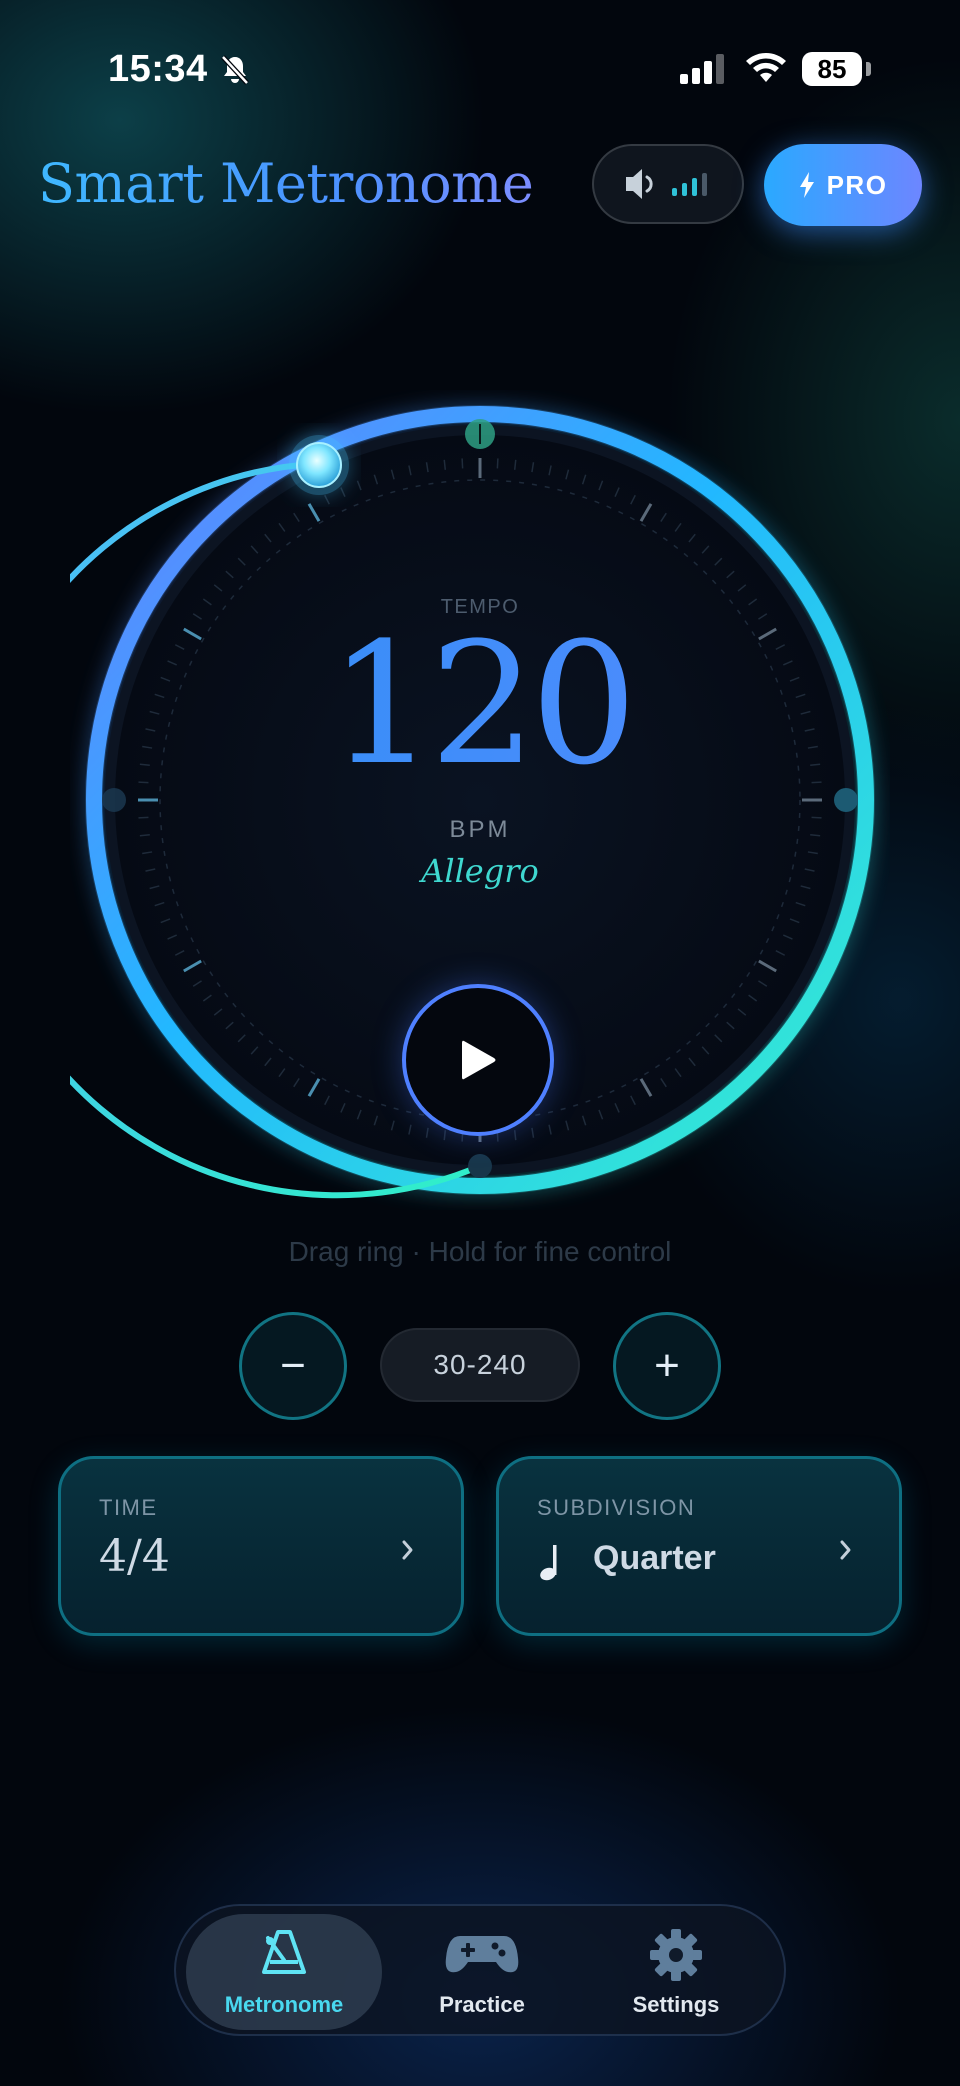 The height and width of the screenshot is (2086, 960). I want to click on speaker-icon, so click(666, 184).